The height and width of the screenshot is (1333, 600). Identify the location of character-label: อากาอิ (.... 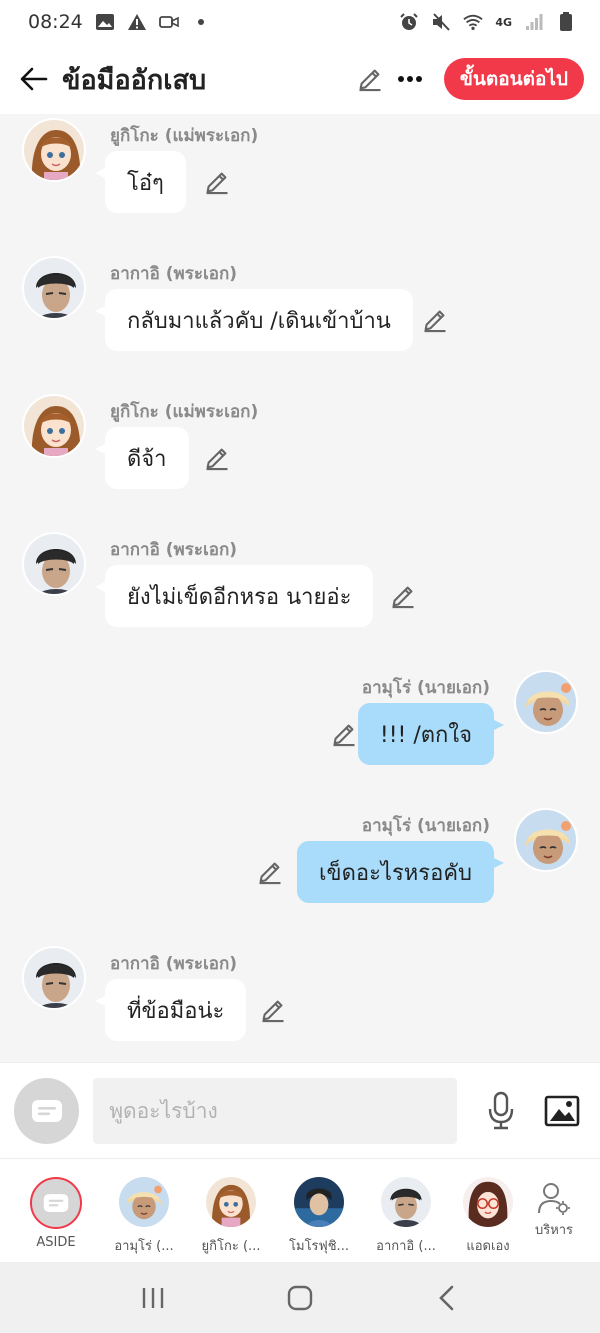
(406, 1246).